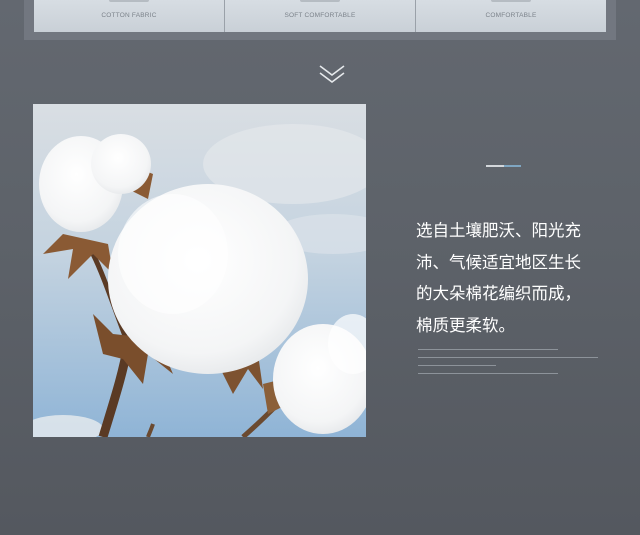 This screenshot has height=535, width=640. Describe the element at coordinates (332, 74) in the screenshot. I see `double-chevron-down-icon` at that location.